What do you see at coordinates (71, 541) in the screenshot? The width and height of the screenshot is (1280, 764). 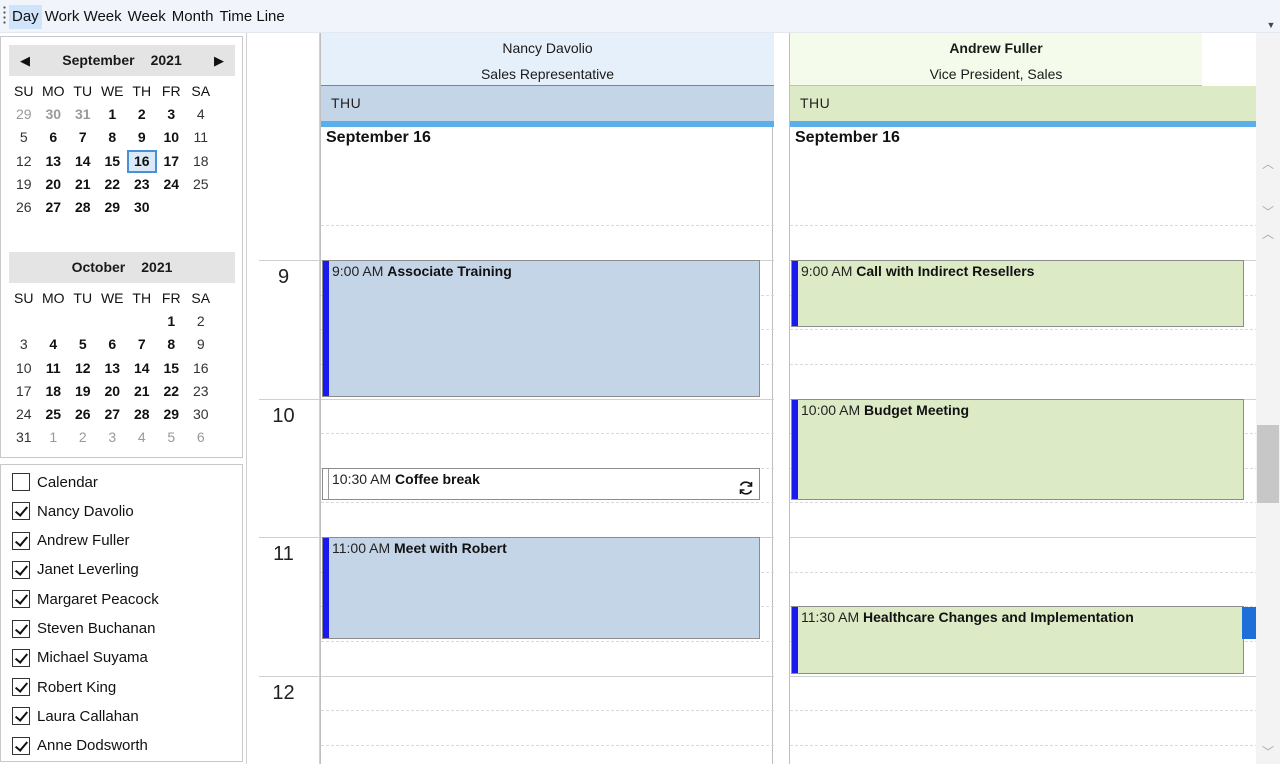 I see `resource-item-andrew-fuller: Andrew Fuller` at bounding box center [71, 541].